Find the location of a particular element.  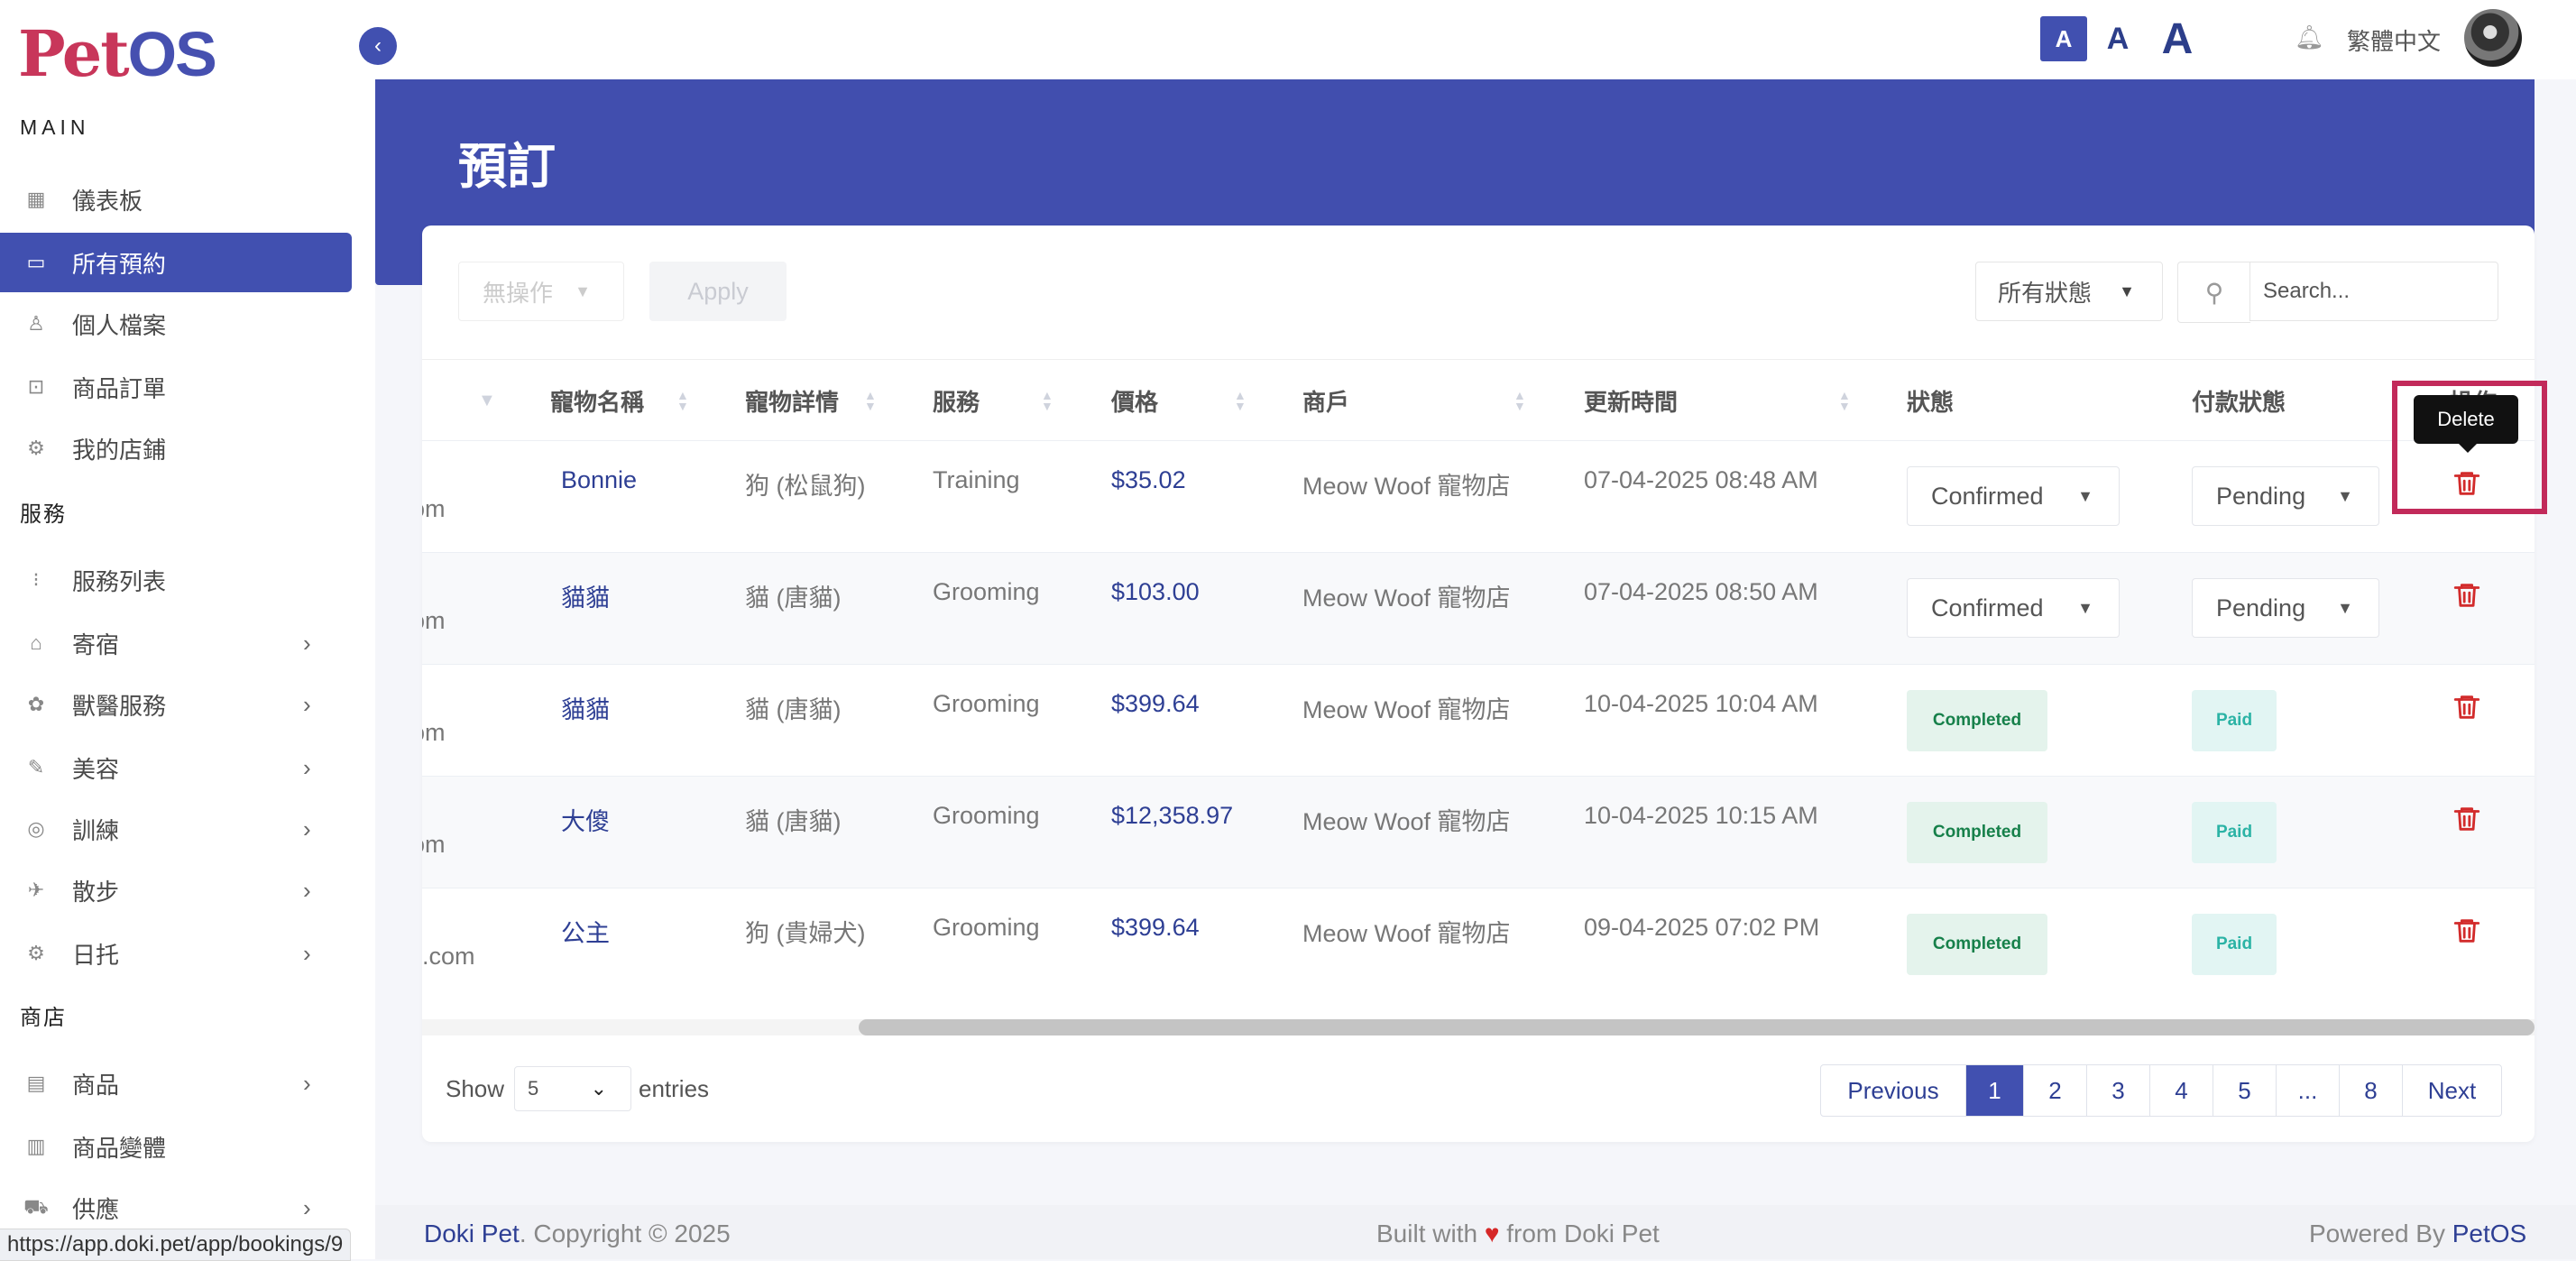

column-header-price: 價格 is located at coordinates (1135, 401).